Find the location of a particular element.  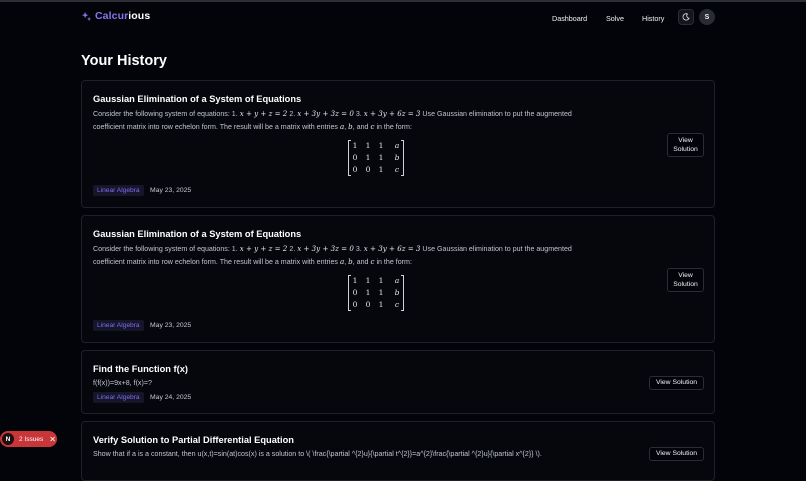

card-title: Find the Function f(x) is located at coordinates (141, 369).